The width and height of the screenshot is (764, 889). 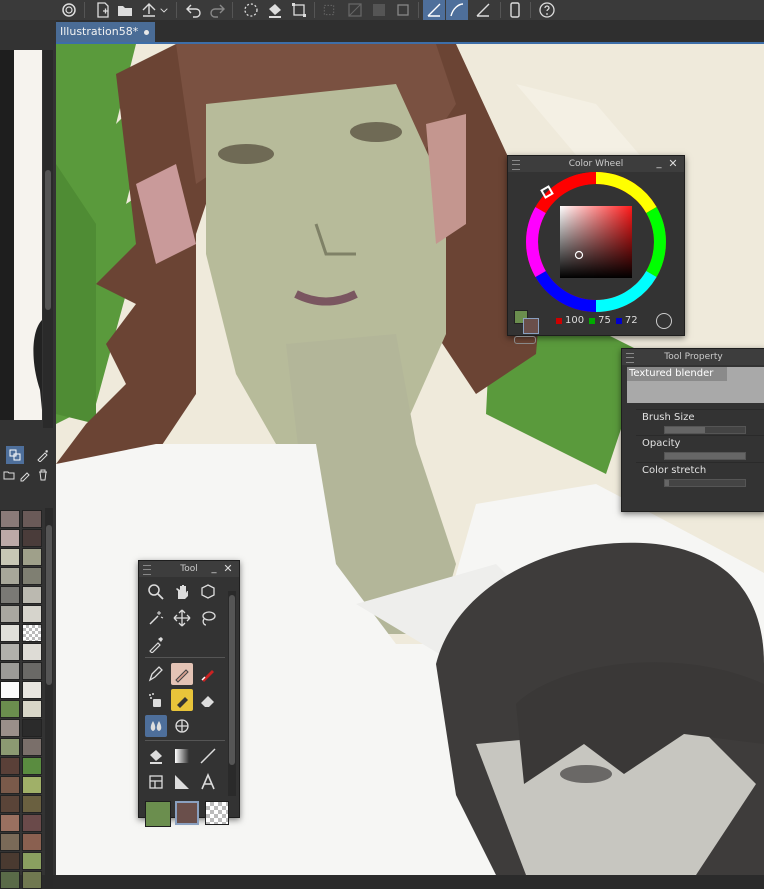 I want to click on play-icon, so click(x=664, y=321).